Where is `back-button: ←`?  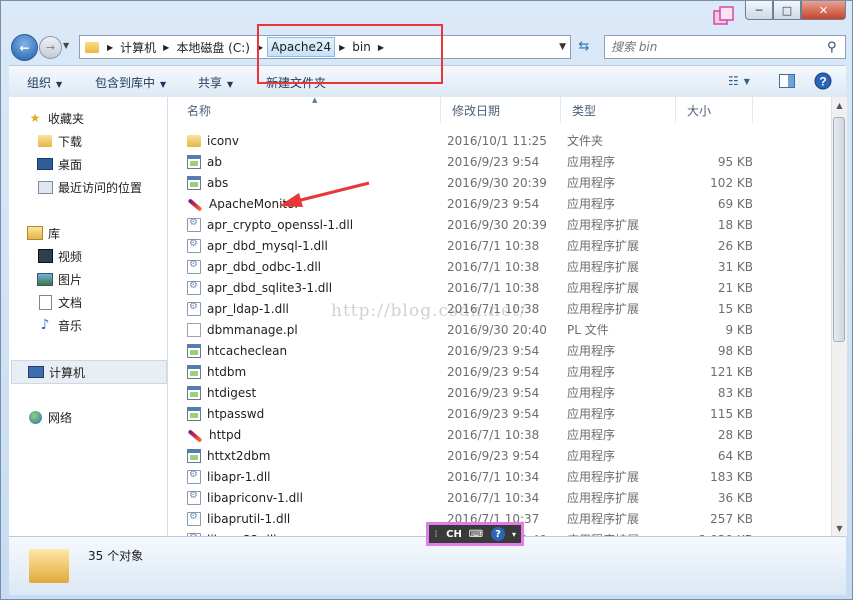 back-button: ← is located at coordinates (24, 47).